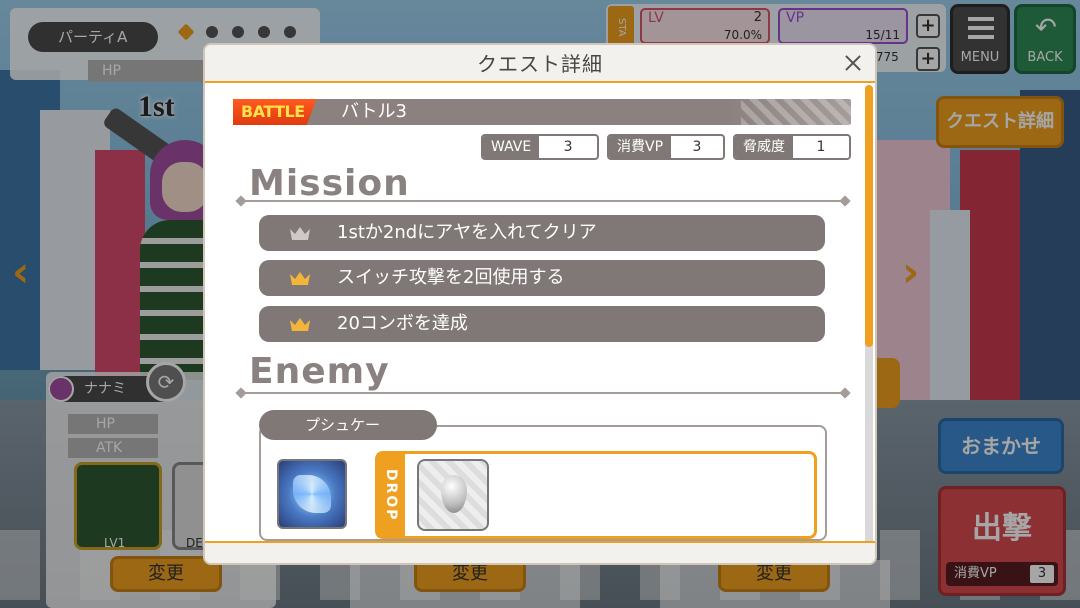 Image resolution: width=1080 pixels, height=608 pixels. What do you see at coordinates (542, 112) in the screenshot?
I see `battle-header-bar` at bounding box center [542, 112].